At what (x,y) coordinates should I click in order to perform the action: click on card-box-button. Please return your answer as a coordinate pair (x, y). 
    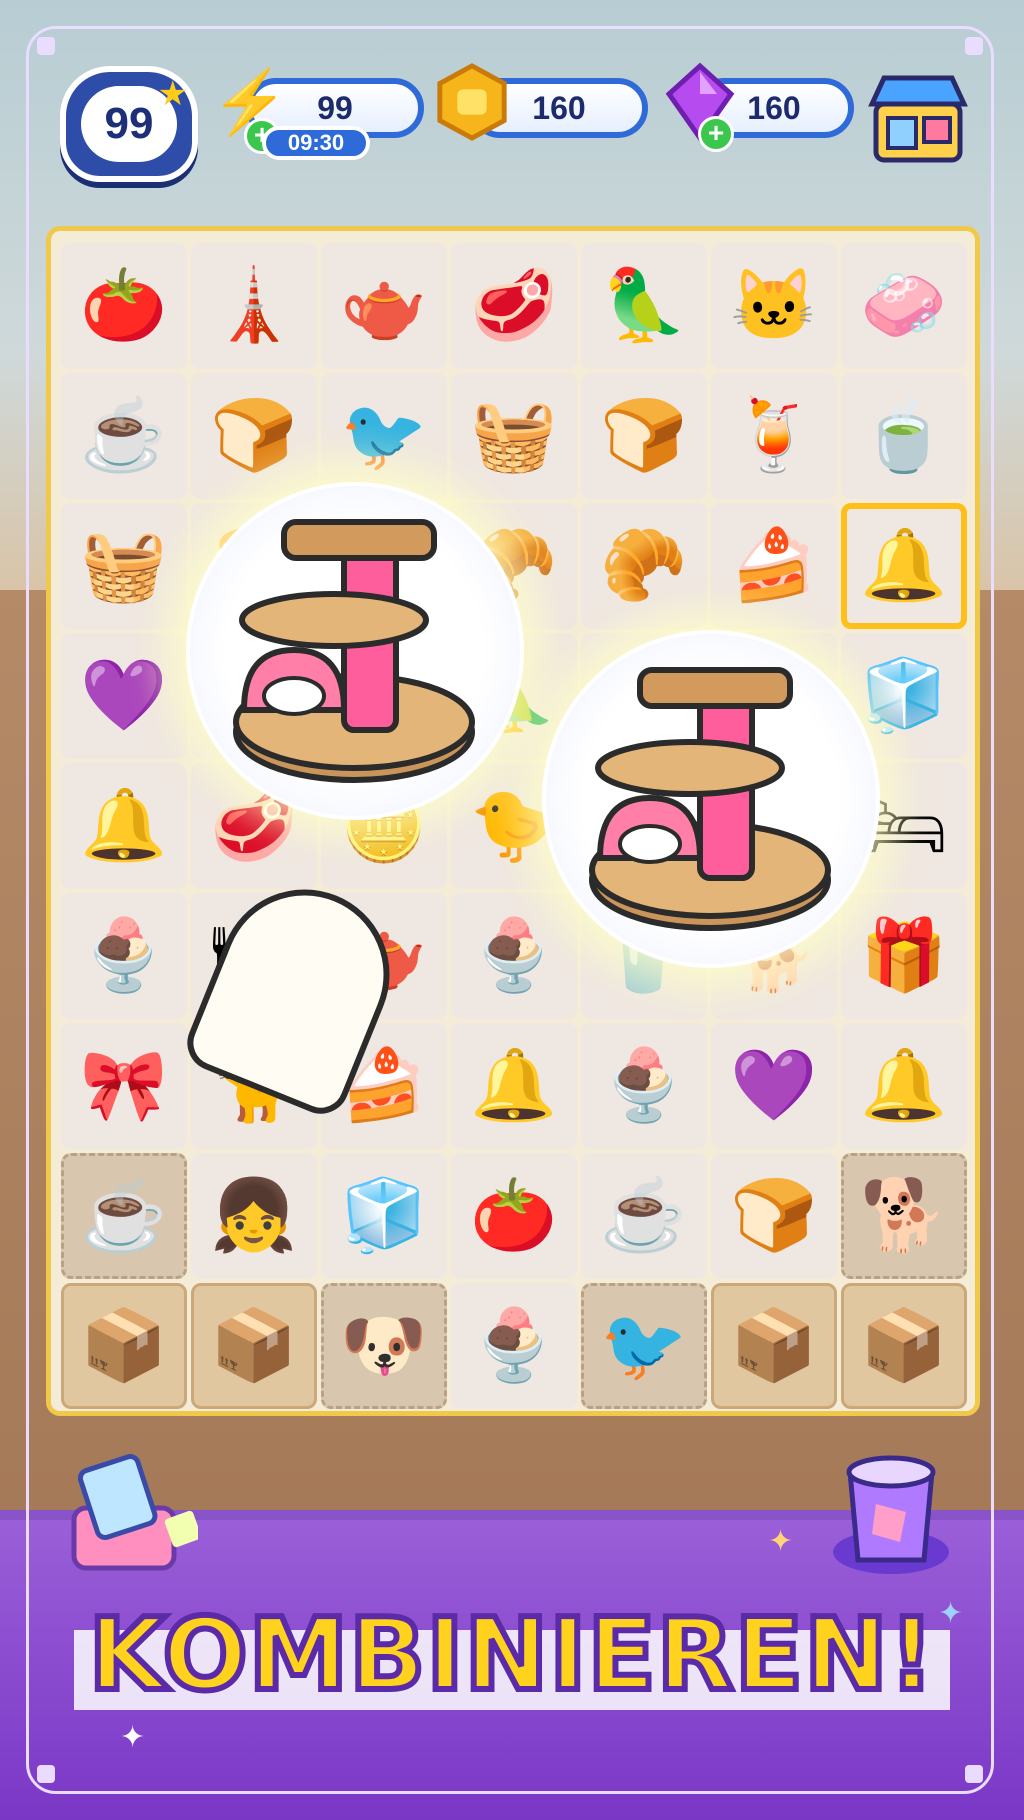
    Looking at the image, I should click on (130, 1514).